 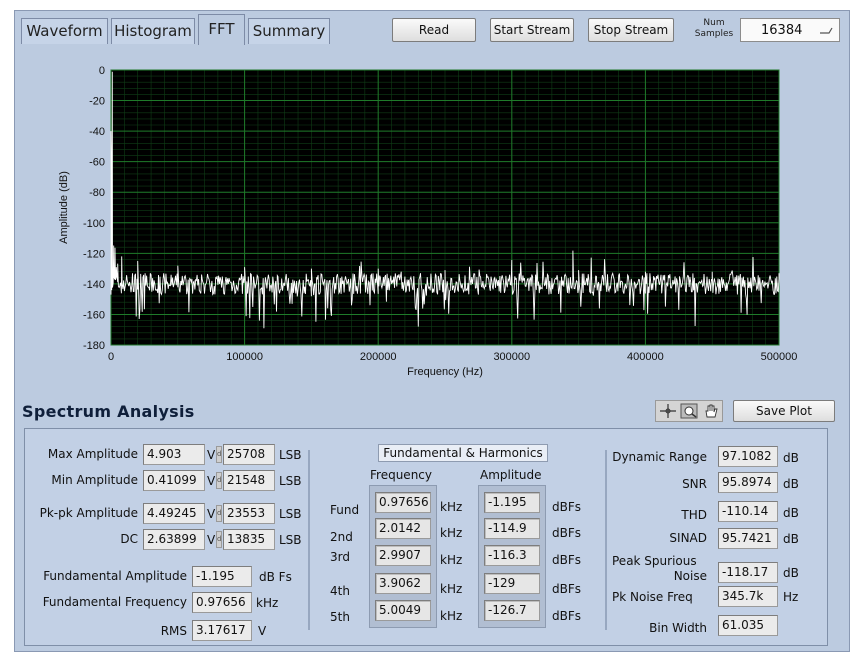 I want to click on snr-unit: dB, so click(x=791, y=484).